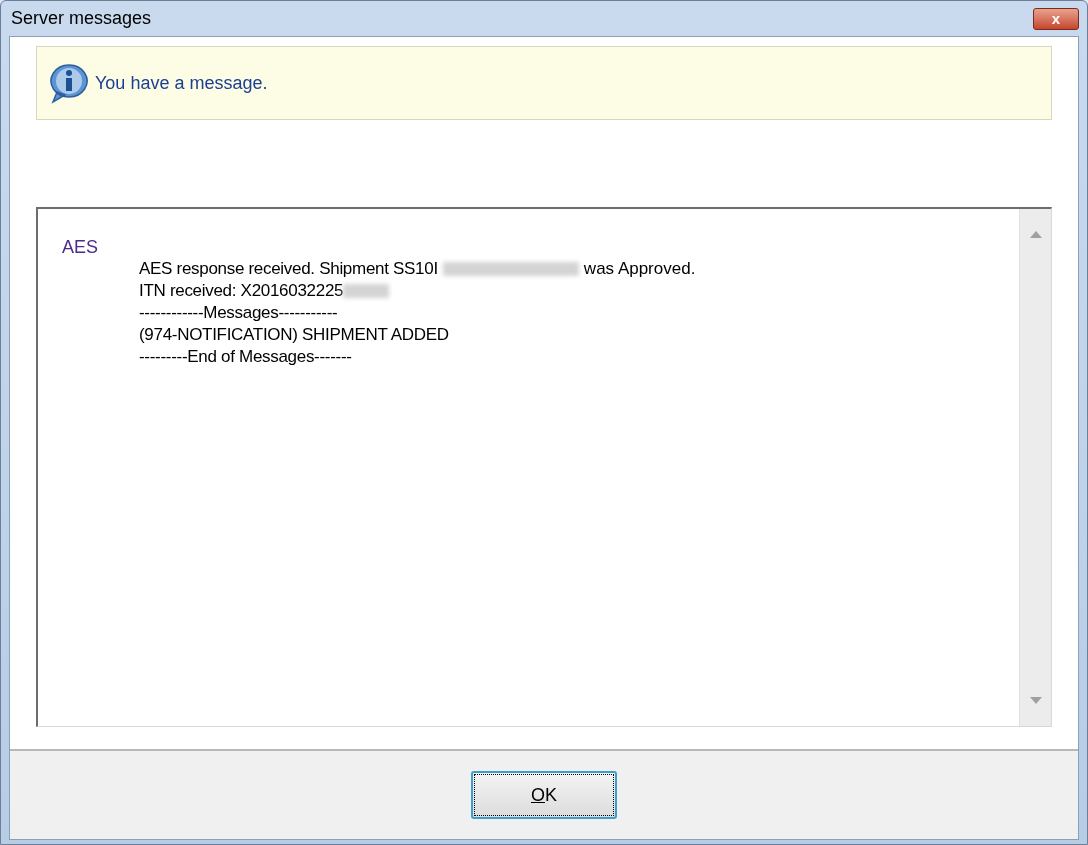 Image resolution: width=1088 pixels, height=845 pixels. I want to click on message-line: (974-NOTIFICATION) SHIPMENT ADDED, so click(294, 335).